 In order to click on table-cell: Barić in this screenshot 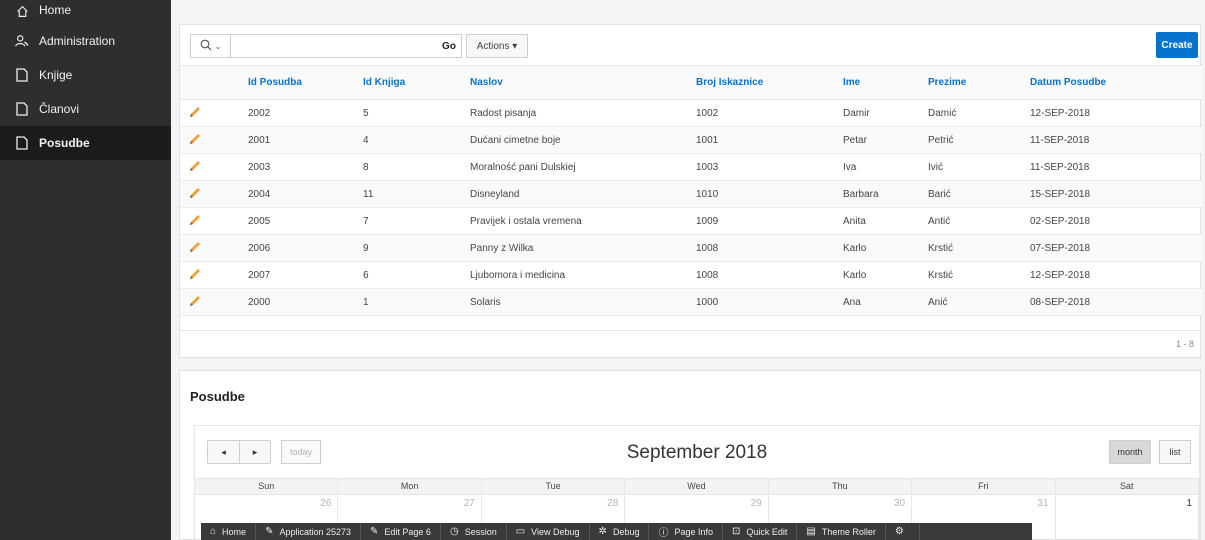, I will do `click(971, 194)`.